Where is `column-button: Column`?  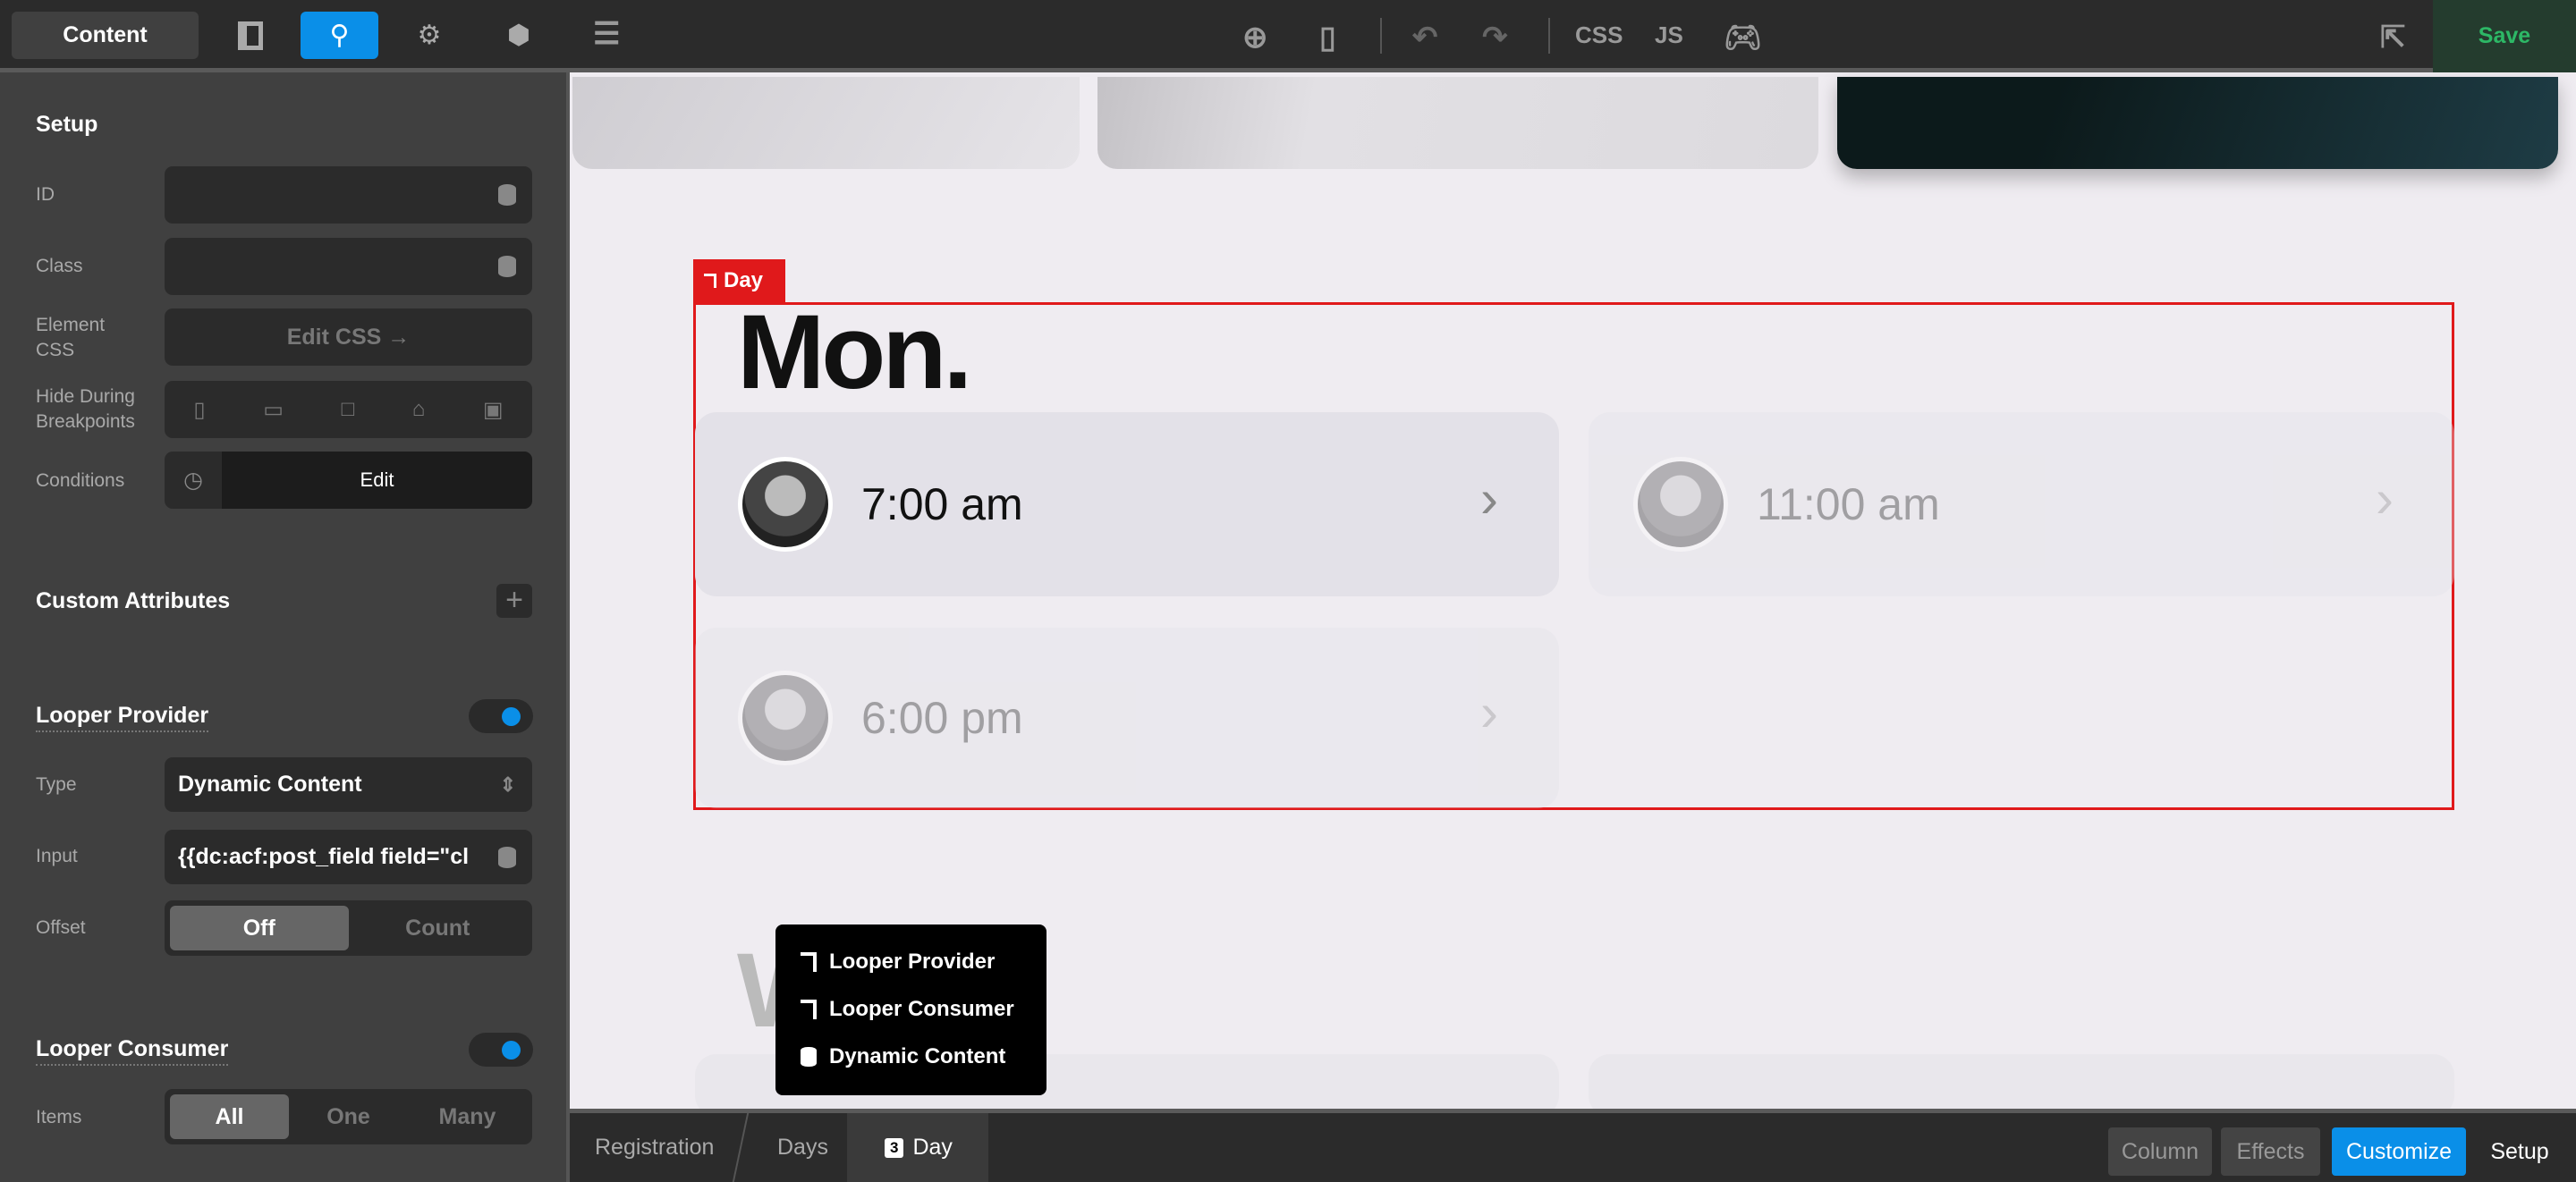
column-button: Column is located at coordinates (2160, 1151).